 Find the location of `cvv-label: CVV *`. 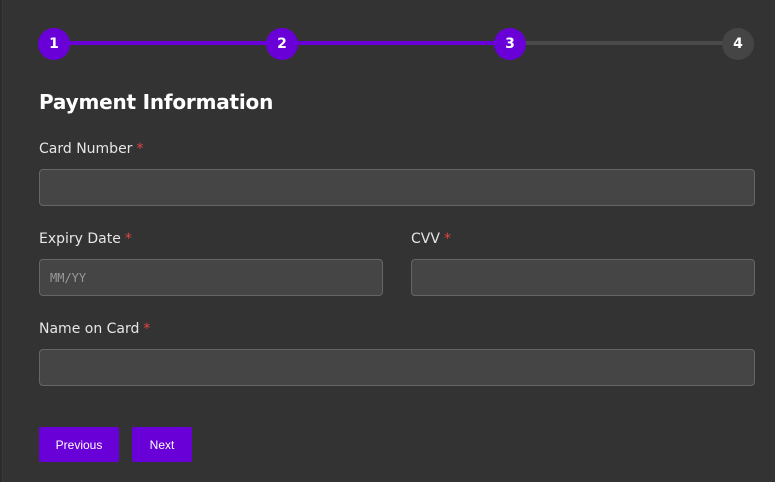

cvv-label: CVV * is located at coordinates (431, 239).